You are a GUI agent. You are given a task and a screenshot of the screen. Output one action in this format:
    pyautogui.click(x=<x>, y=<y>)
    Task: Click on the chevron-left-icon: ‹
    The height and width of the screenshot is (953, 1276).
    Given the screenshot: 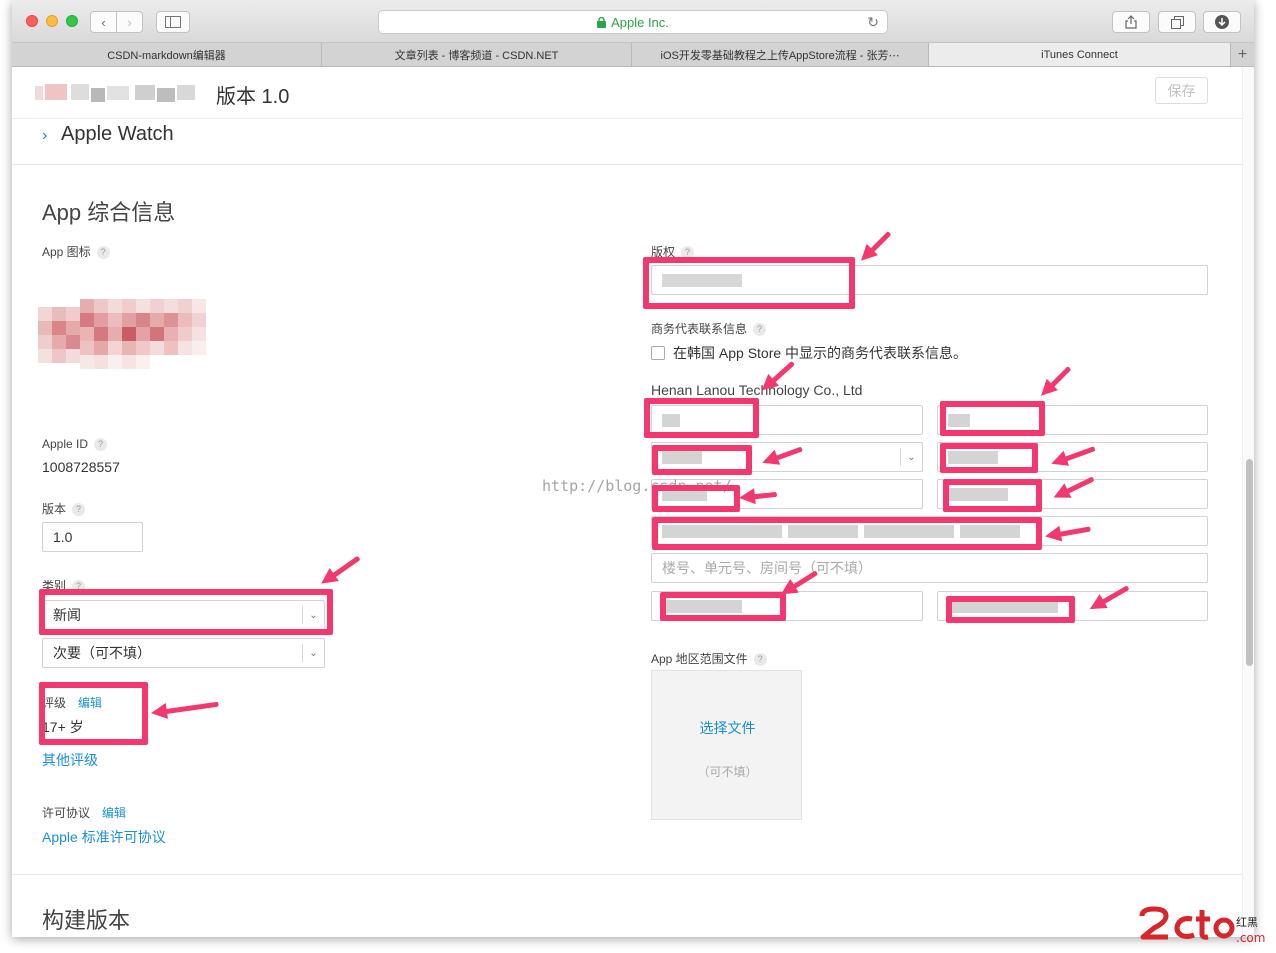 What is the action you would take?
    pyautogui.click(x=103, y=22)
    